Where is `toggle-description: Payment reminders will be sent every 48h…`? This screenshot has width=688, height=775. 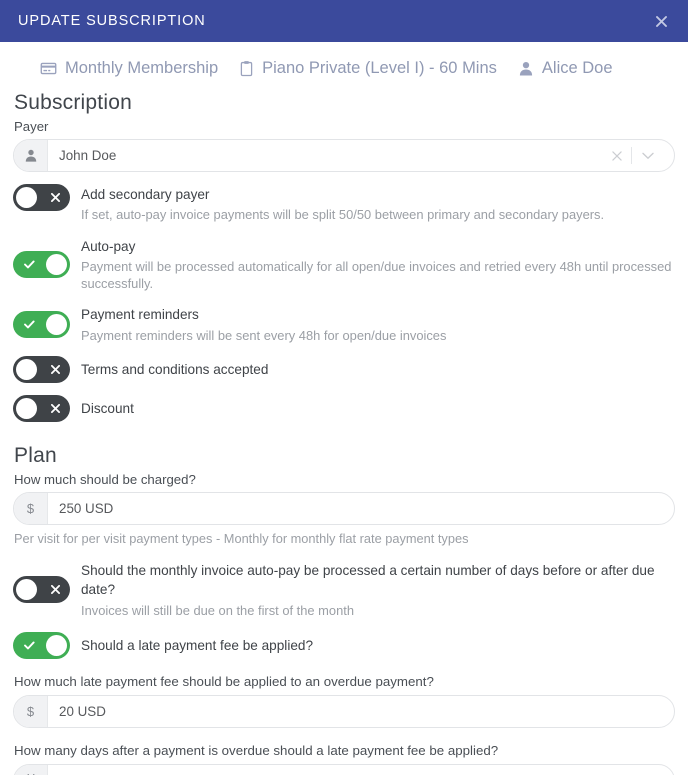
toggle-description: Payment reminders will be sent every 48h… is located at coordinates (264, 335).